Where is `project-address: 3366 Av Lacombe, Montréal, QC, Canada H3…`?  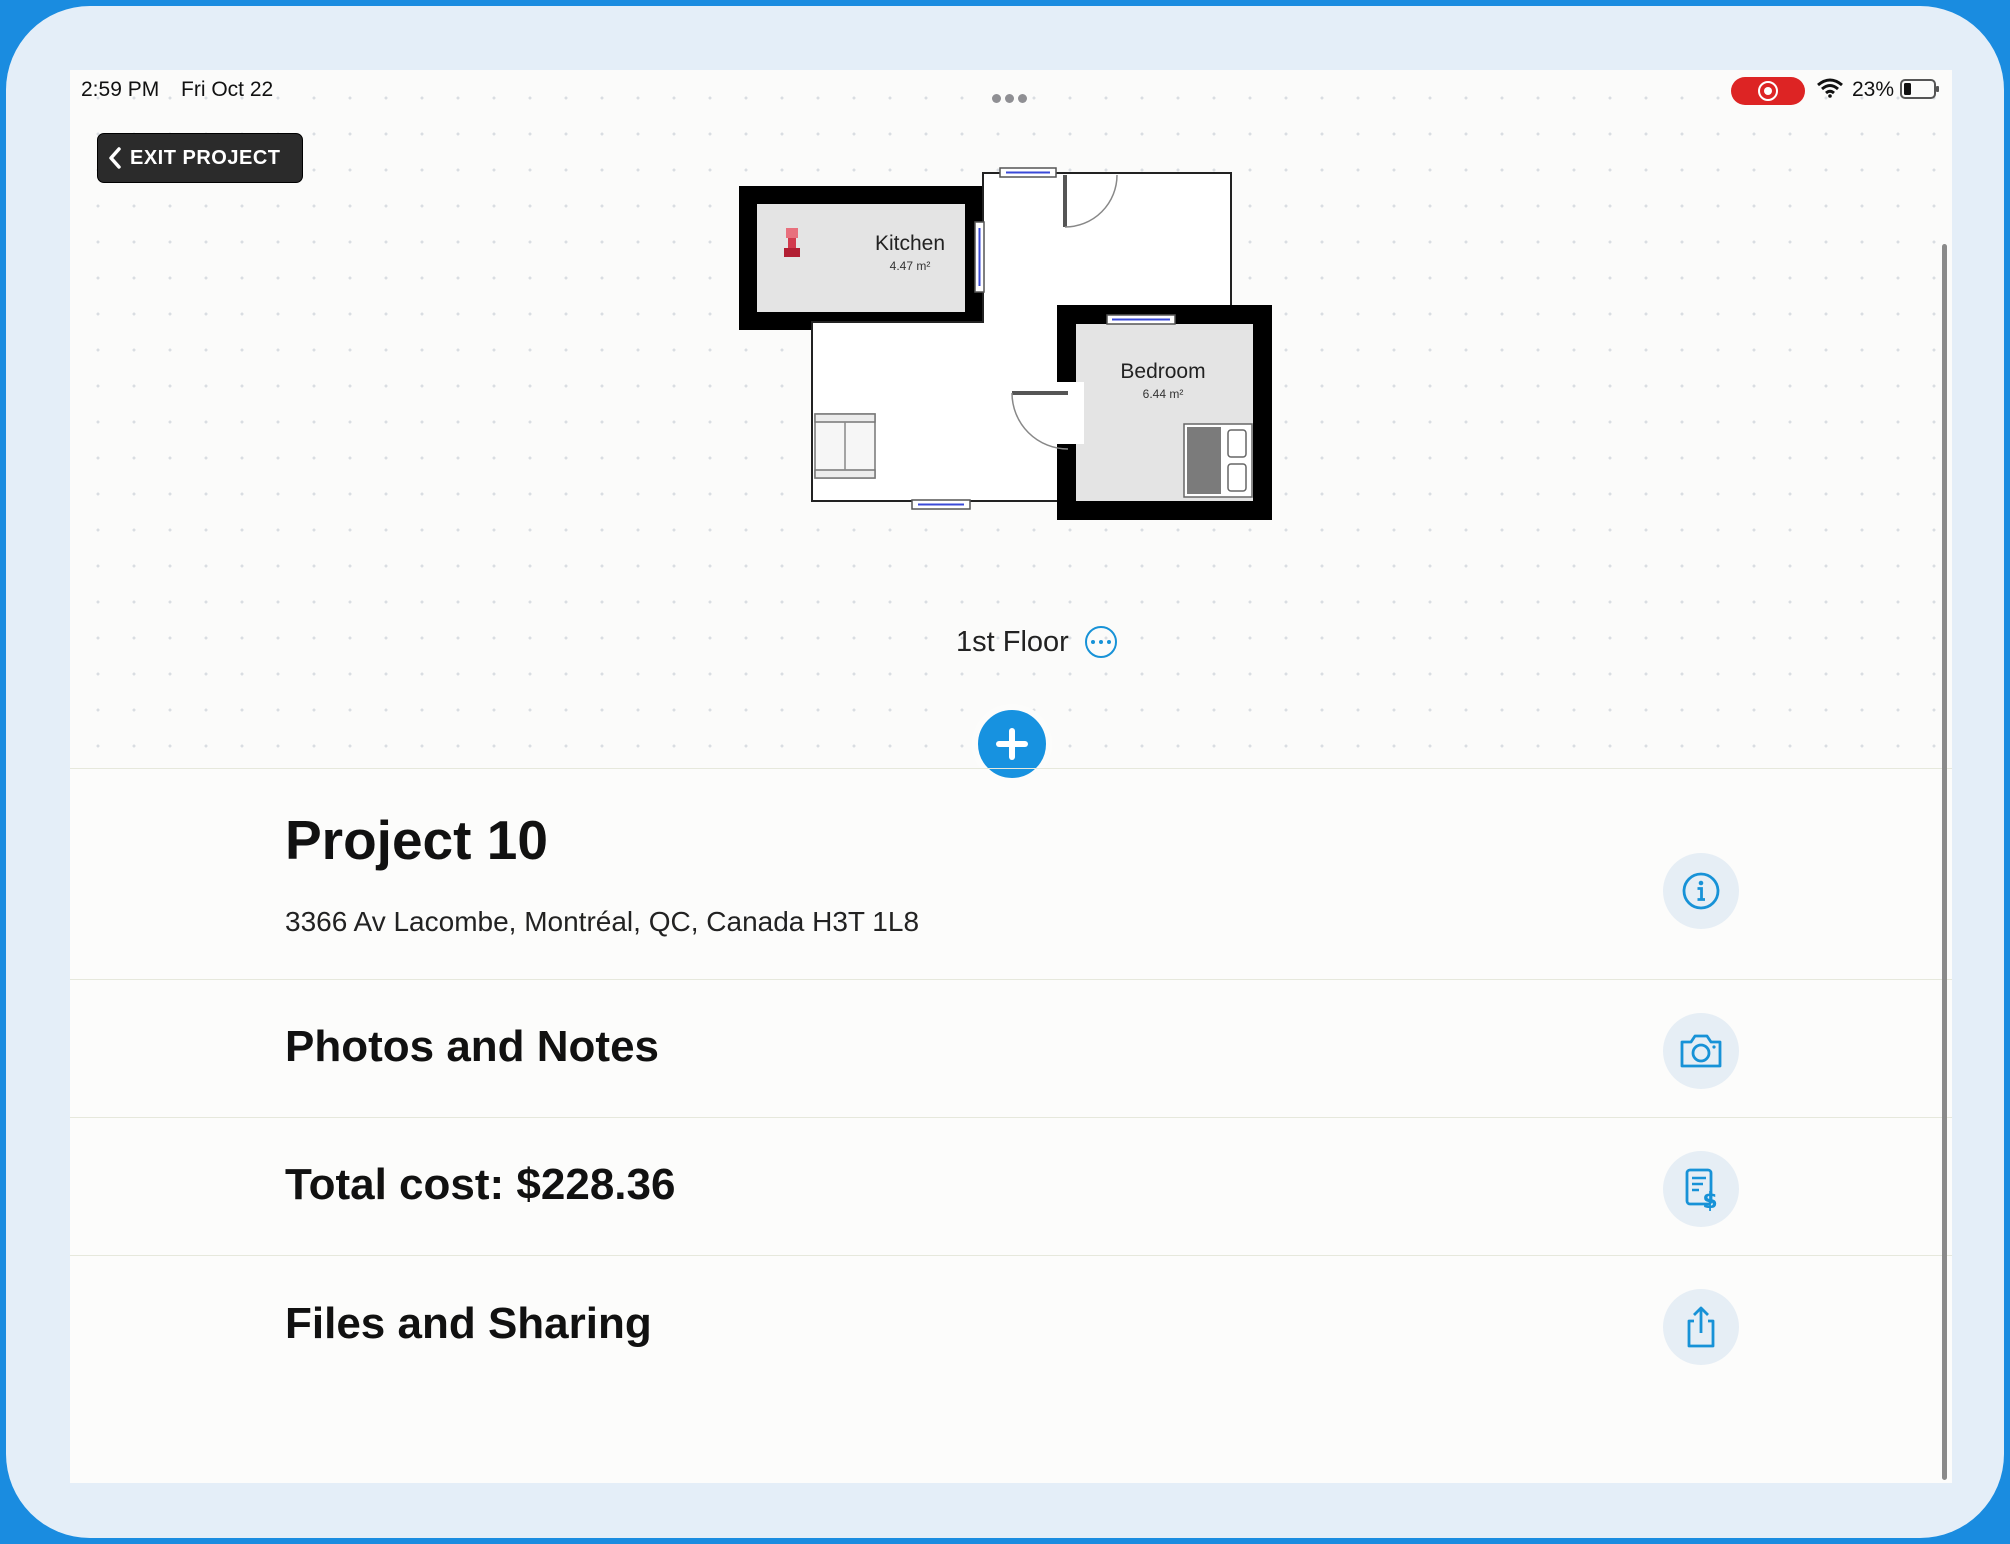
project-address: 3366 Av Lacombe, Montréal, QC, Canada H3… is located at coordinates (602, 921).